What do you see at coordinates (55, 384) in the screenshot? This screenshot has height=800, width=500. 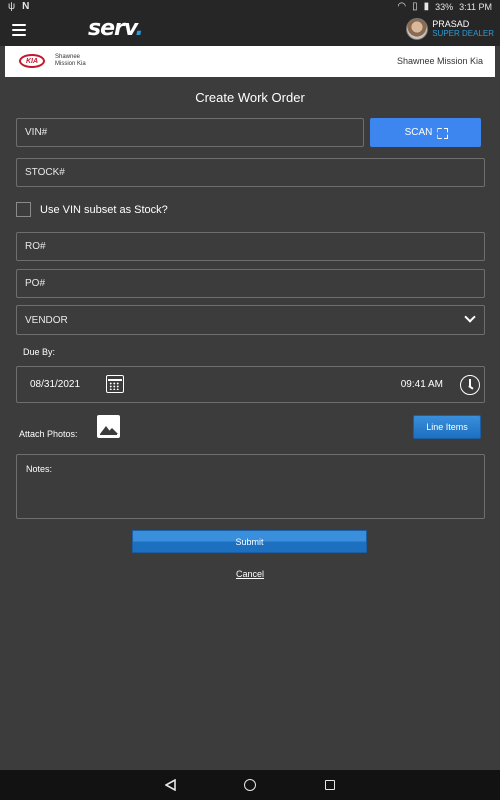 I see `due-date-field: 08/31/2021` at bounding box center [55, 384].